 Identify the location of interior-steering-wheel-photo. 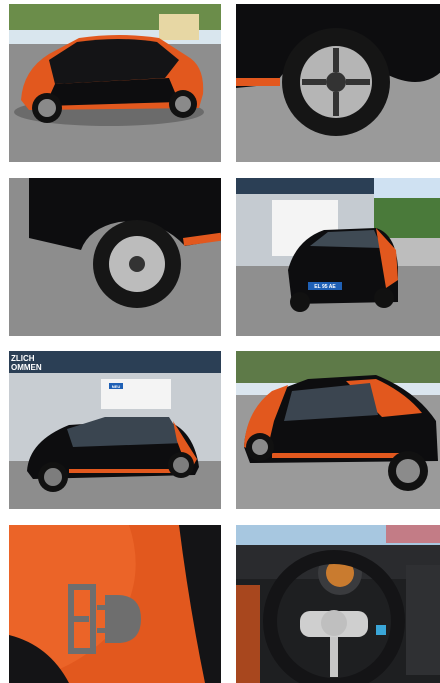
(338, 604).